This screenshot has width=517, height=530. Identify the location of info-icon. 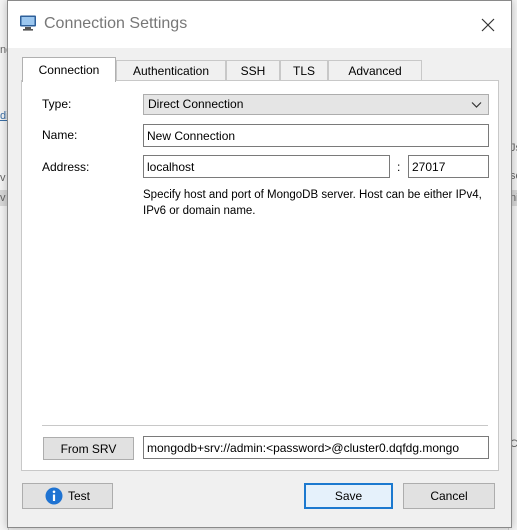
(54, 496).